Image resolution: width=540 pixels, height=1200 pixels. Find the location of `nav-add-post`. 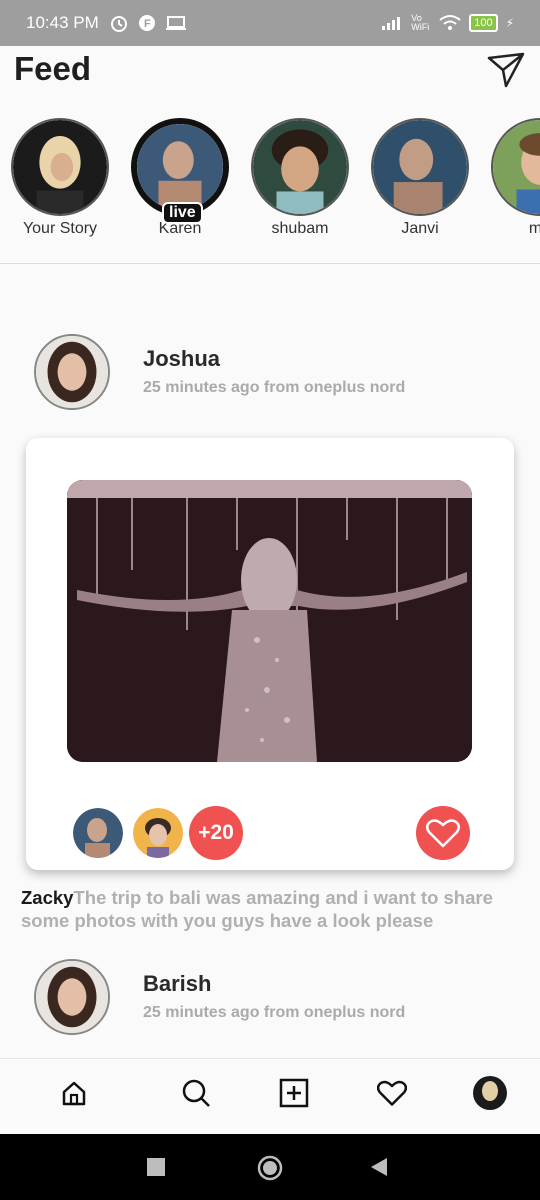

nav-add-post is located at coordinates (294, 1093).